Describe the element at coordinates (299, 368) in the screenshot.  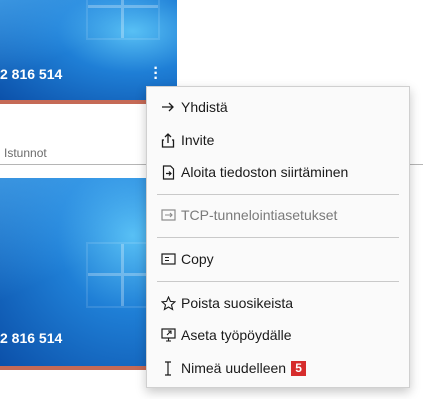
I see `step-badge: 5` at that location.